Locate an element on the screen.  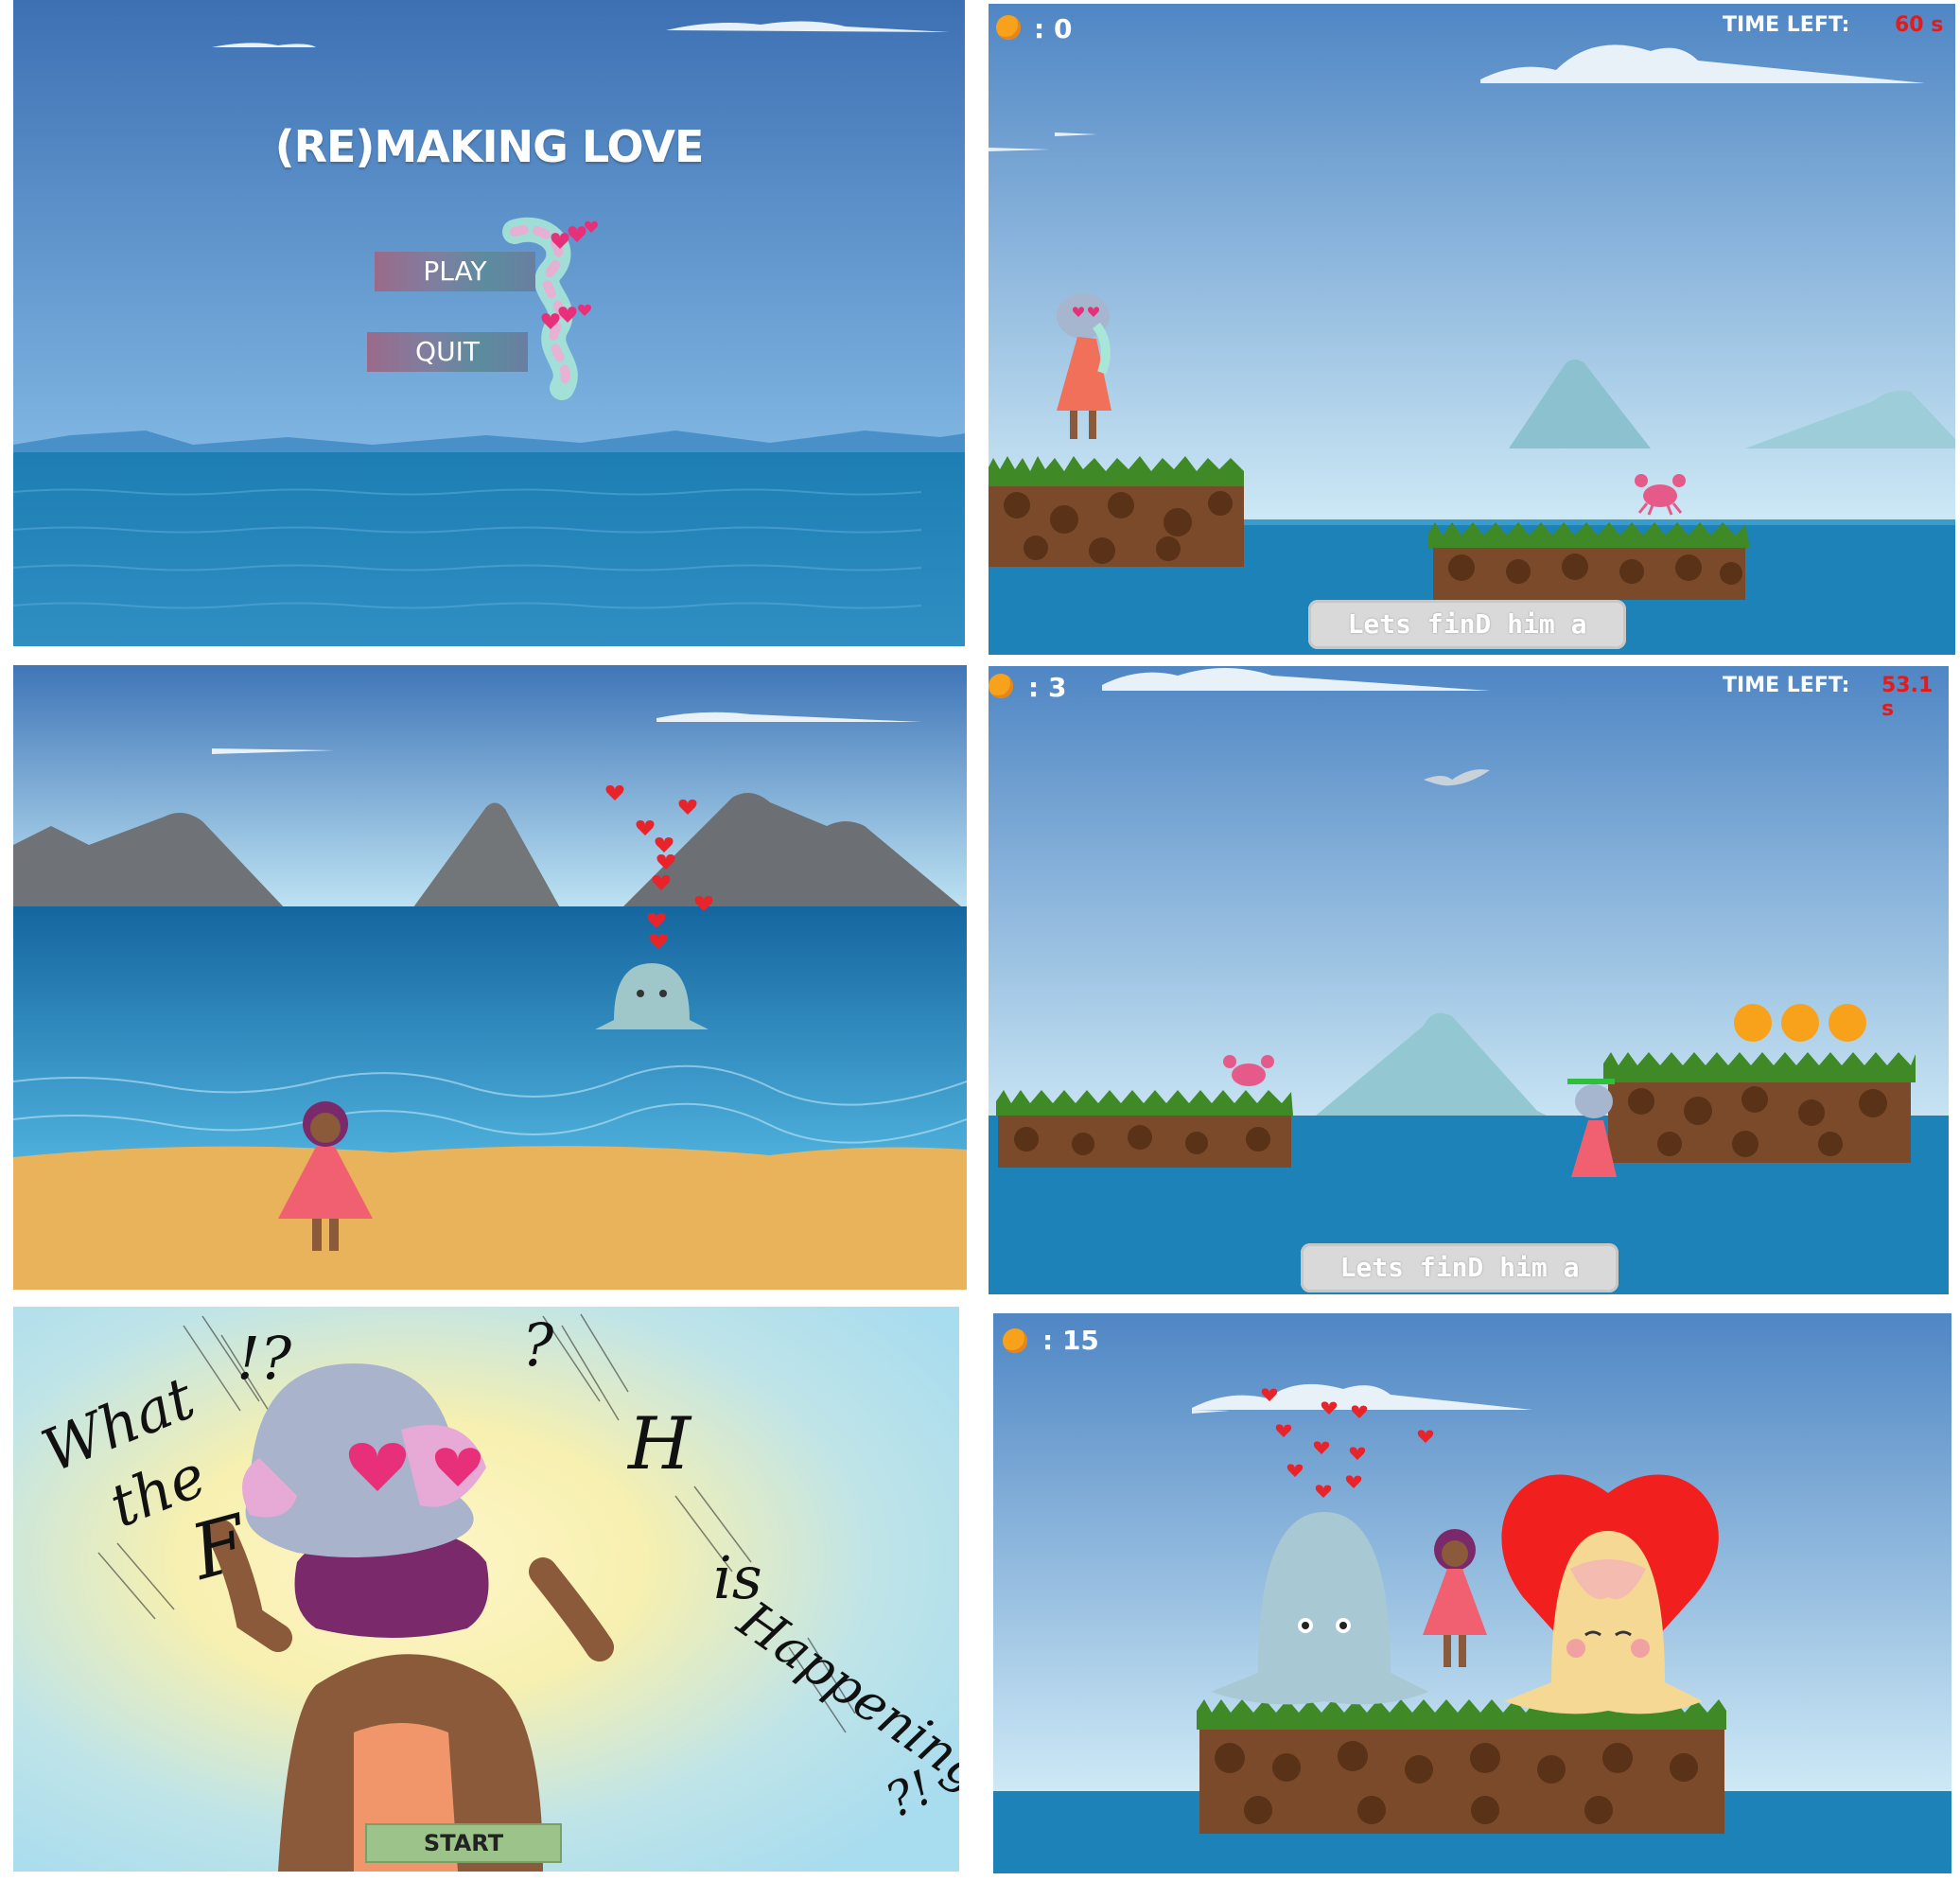
coin-counter: : 3 is located at coordinates (1047, 687).